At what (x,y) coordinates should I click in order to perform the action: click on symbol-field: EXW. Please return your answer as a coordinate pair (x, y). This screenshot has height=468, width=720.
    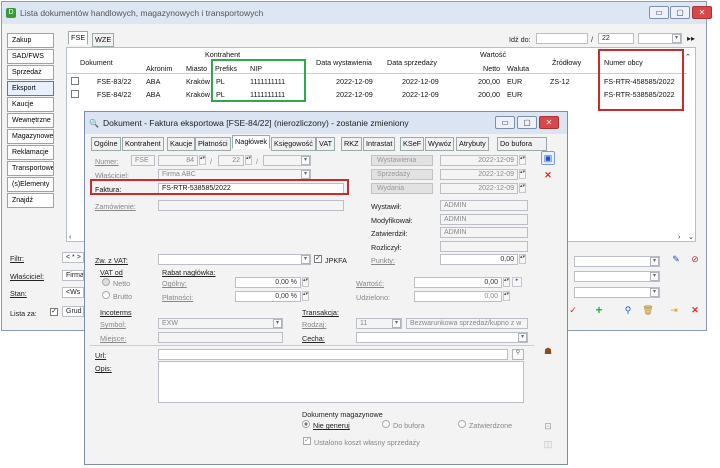
    Looking at the image, I should click on (220, 323).